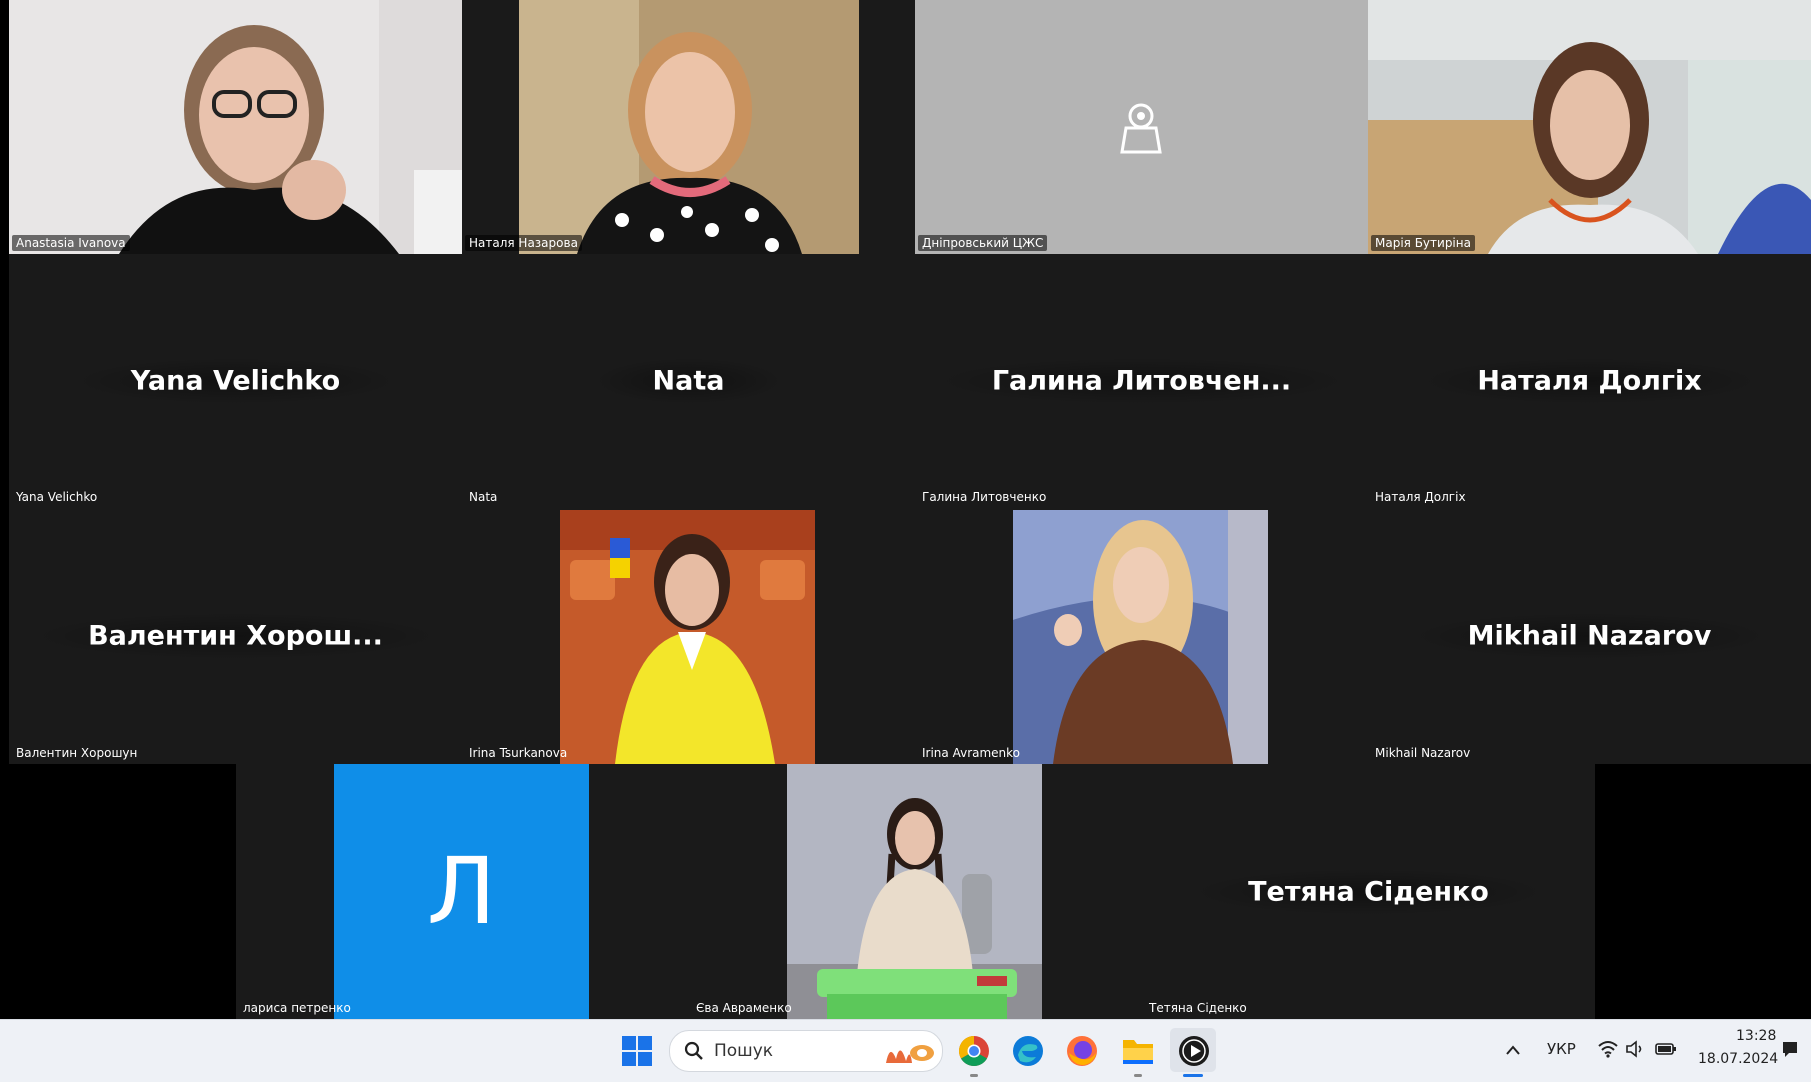 The width and height of the screenshot is (1811, 1082). What do you see at coordinates (1028, 1051) in the screenshot?
I see `edge-icon` at bounding box center [1028, 1051].